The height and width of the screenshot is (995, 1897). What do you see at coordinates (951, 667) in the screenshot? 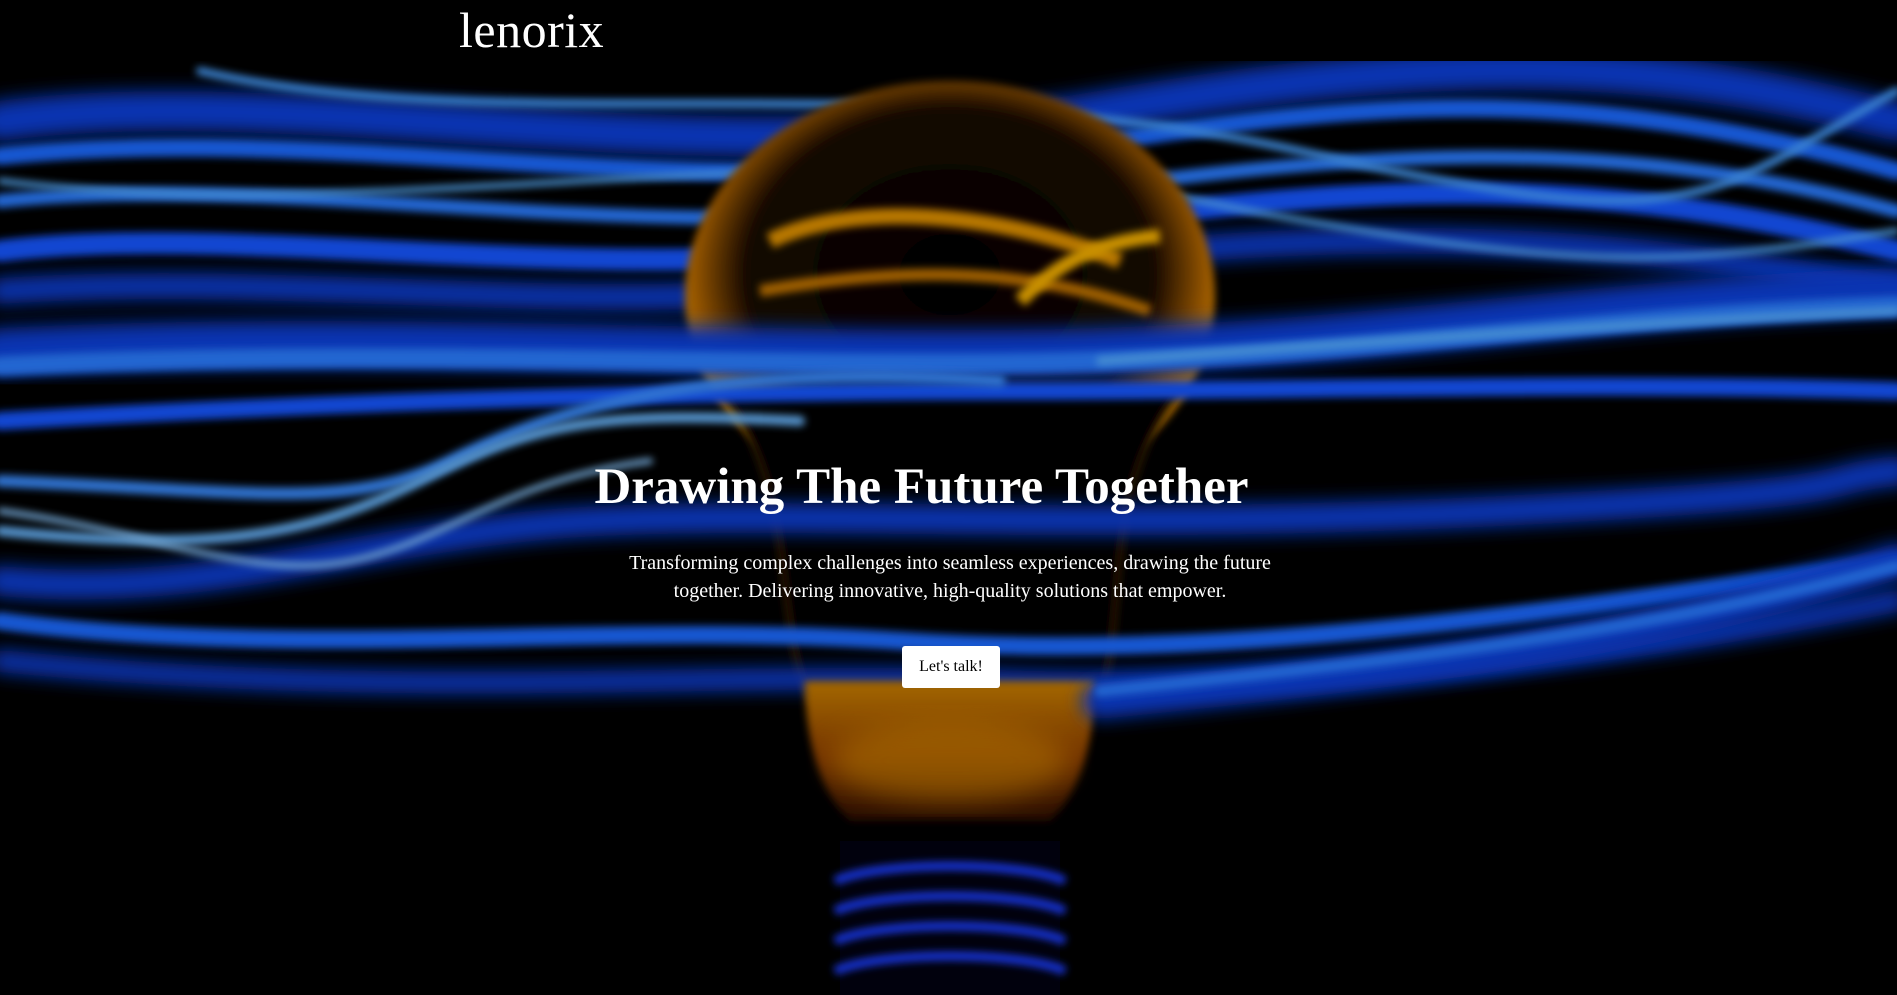
I see `lets-talk-button: Let's talk!` at bounding box center [951, 667].